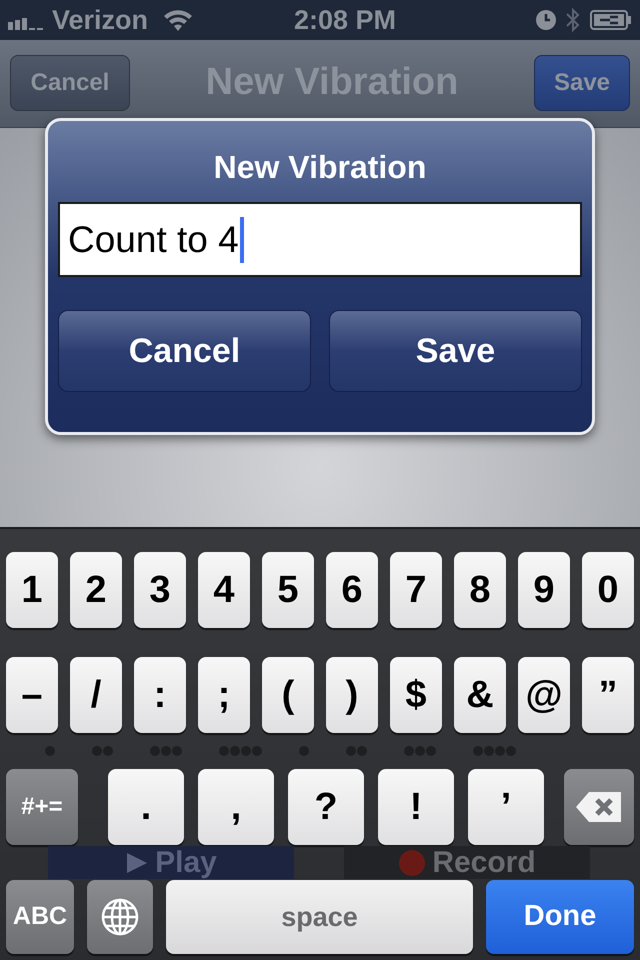  I want to click on key: /, so click(96, 695).